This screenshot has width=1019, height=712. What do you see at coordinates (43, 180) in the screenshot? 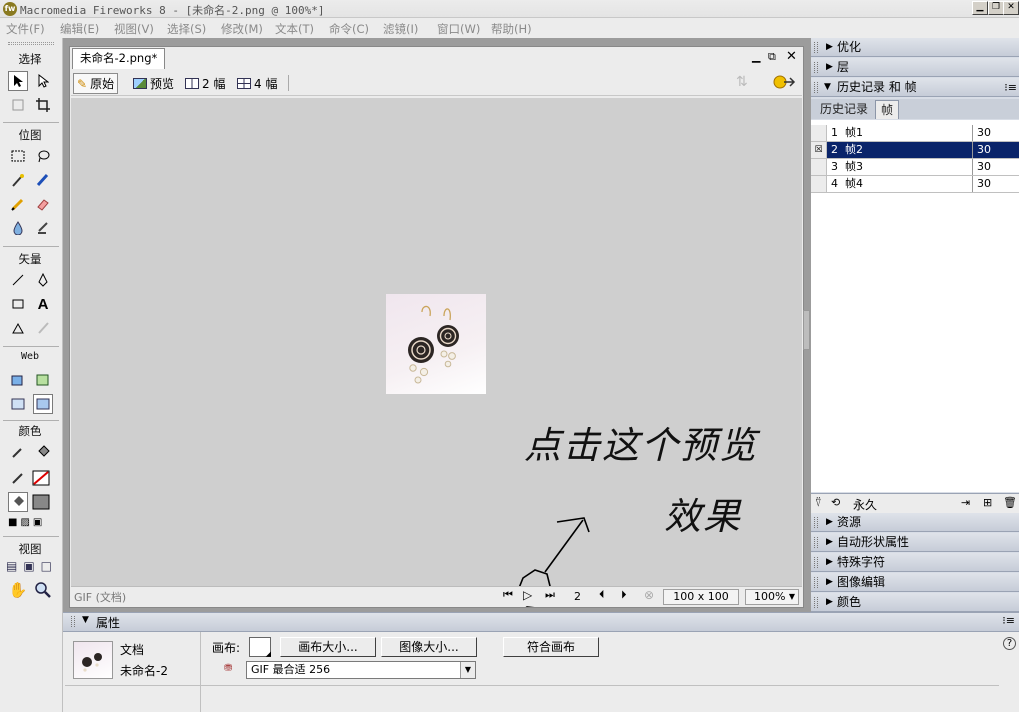
I see `brush-tool-icon` at bounding box center [43, 180].